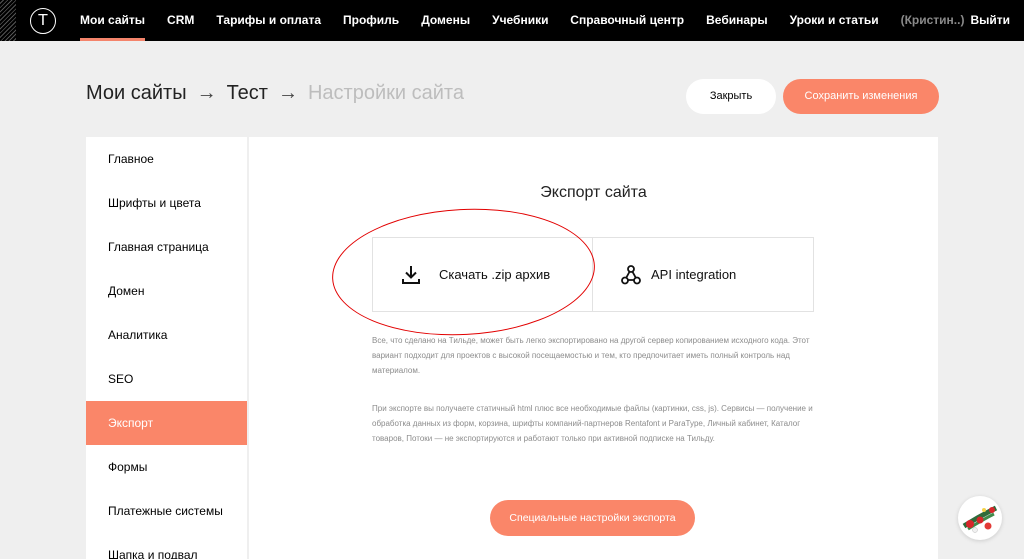 The width and height of the screenshot is (1024, 559). I want to click on nav-tariffs: Тарифы и оплата, so click(268, 20).